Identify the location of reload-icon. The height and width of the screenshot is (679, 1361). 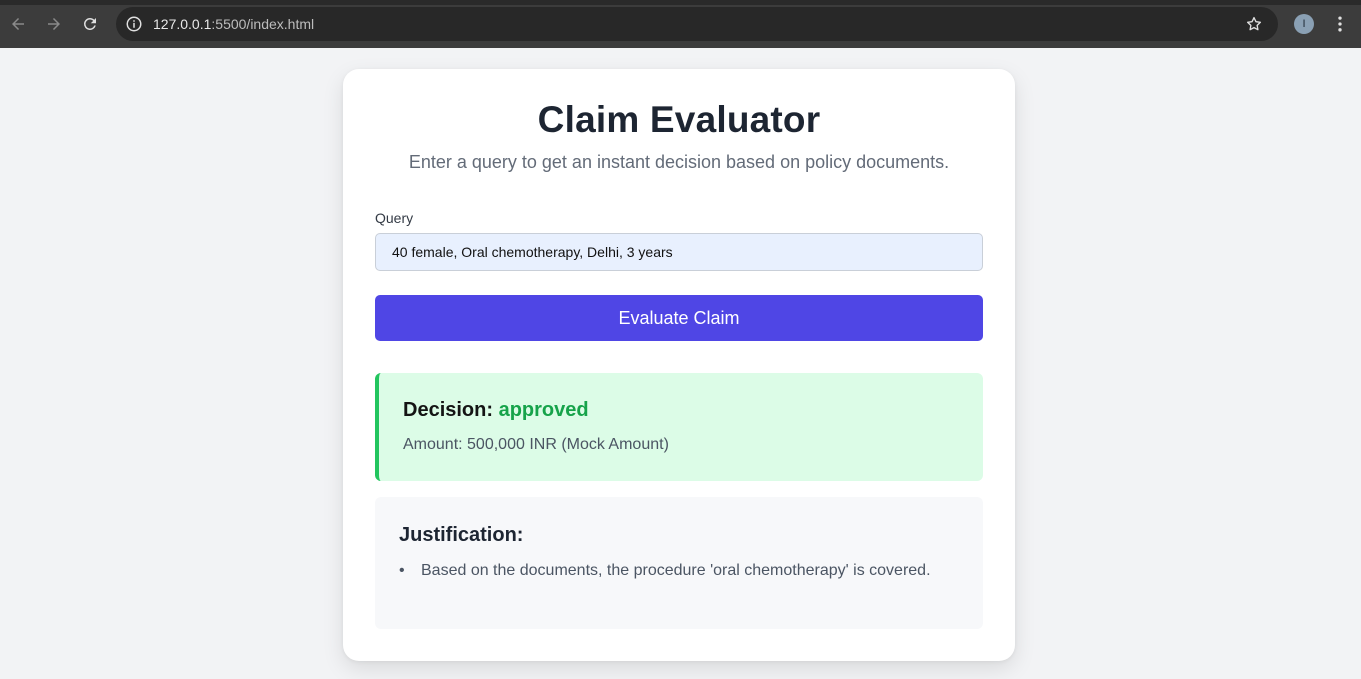
(89, 23).